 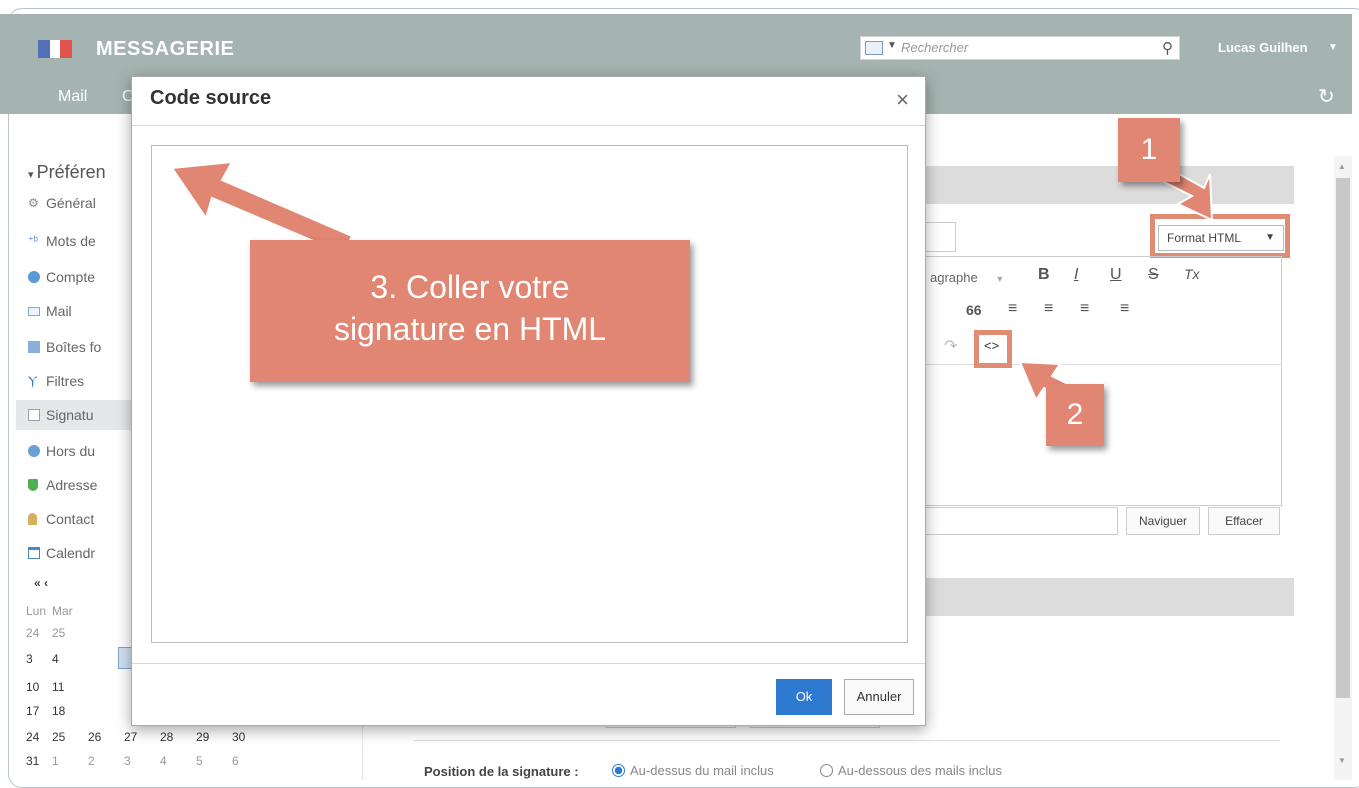 What do you see at coordinates (132, 761) in the screenshot?
I see `mini-calendar-row: 31 1 2 3 4 5 6` at bounding box center [132, 761].